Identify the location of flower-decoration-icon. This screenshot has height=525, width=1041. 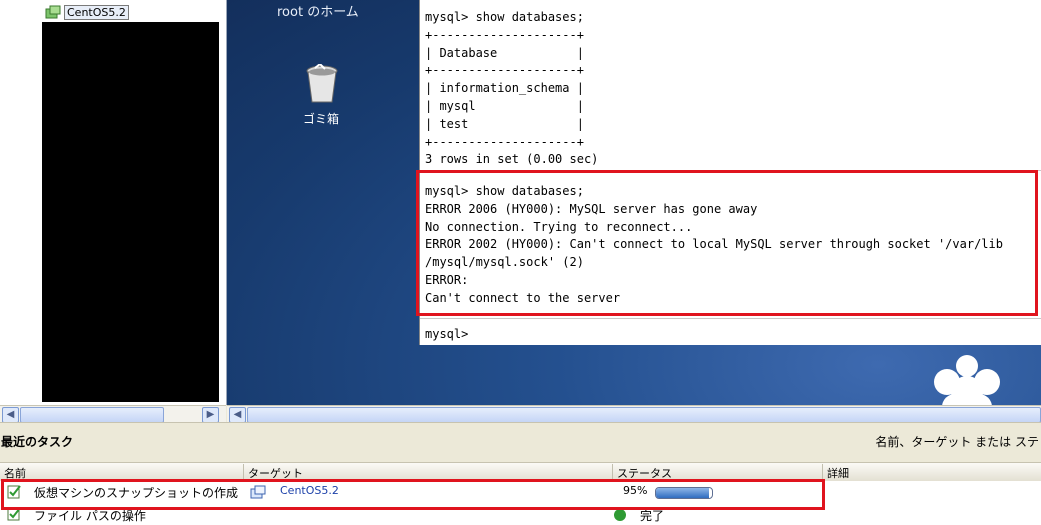
(967, 380).